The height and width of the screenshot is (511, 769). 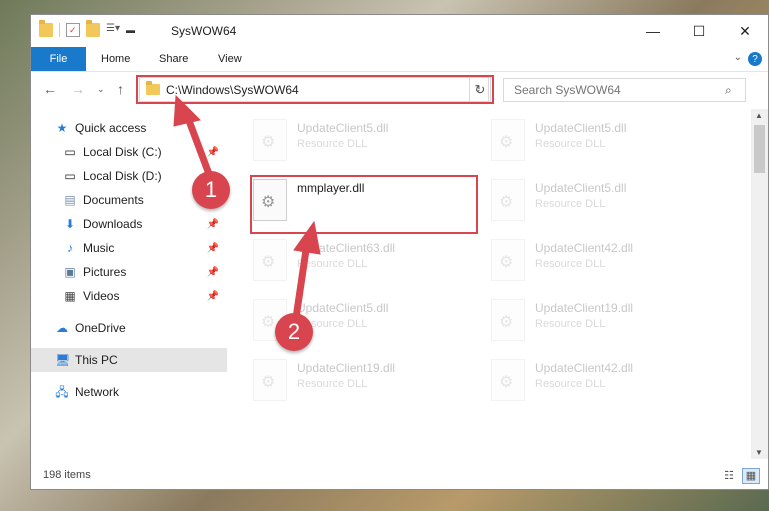 What do you see at coordinates (740, 476) in the screenshot?
I see `view-switcher: ☷ ▦` at bounding box center [740, 476].